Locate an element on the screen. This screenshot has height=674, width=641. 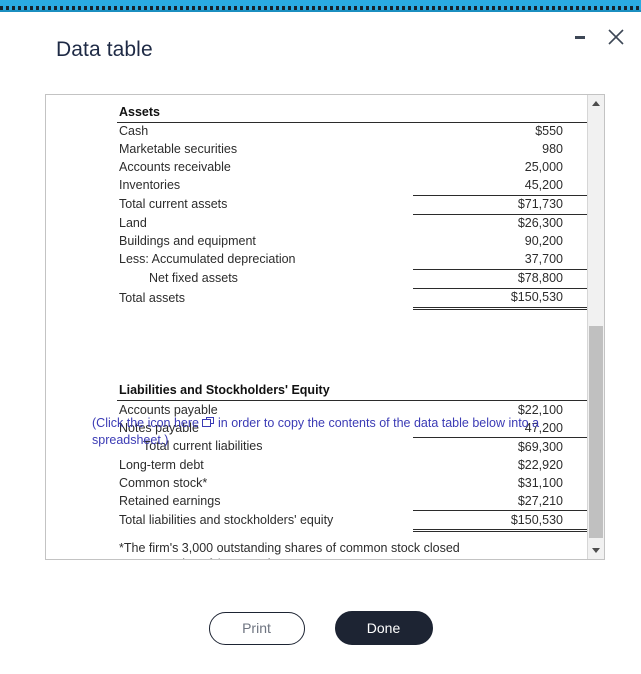
table-row: Common stock* $31,100 is located at coordinates (352, 483).